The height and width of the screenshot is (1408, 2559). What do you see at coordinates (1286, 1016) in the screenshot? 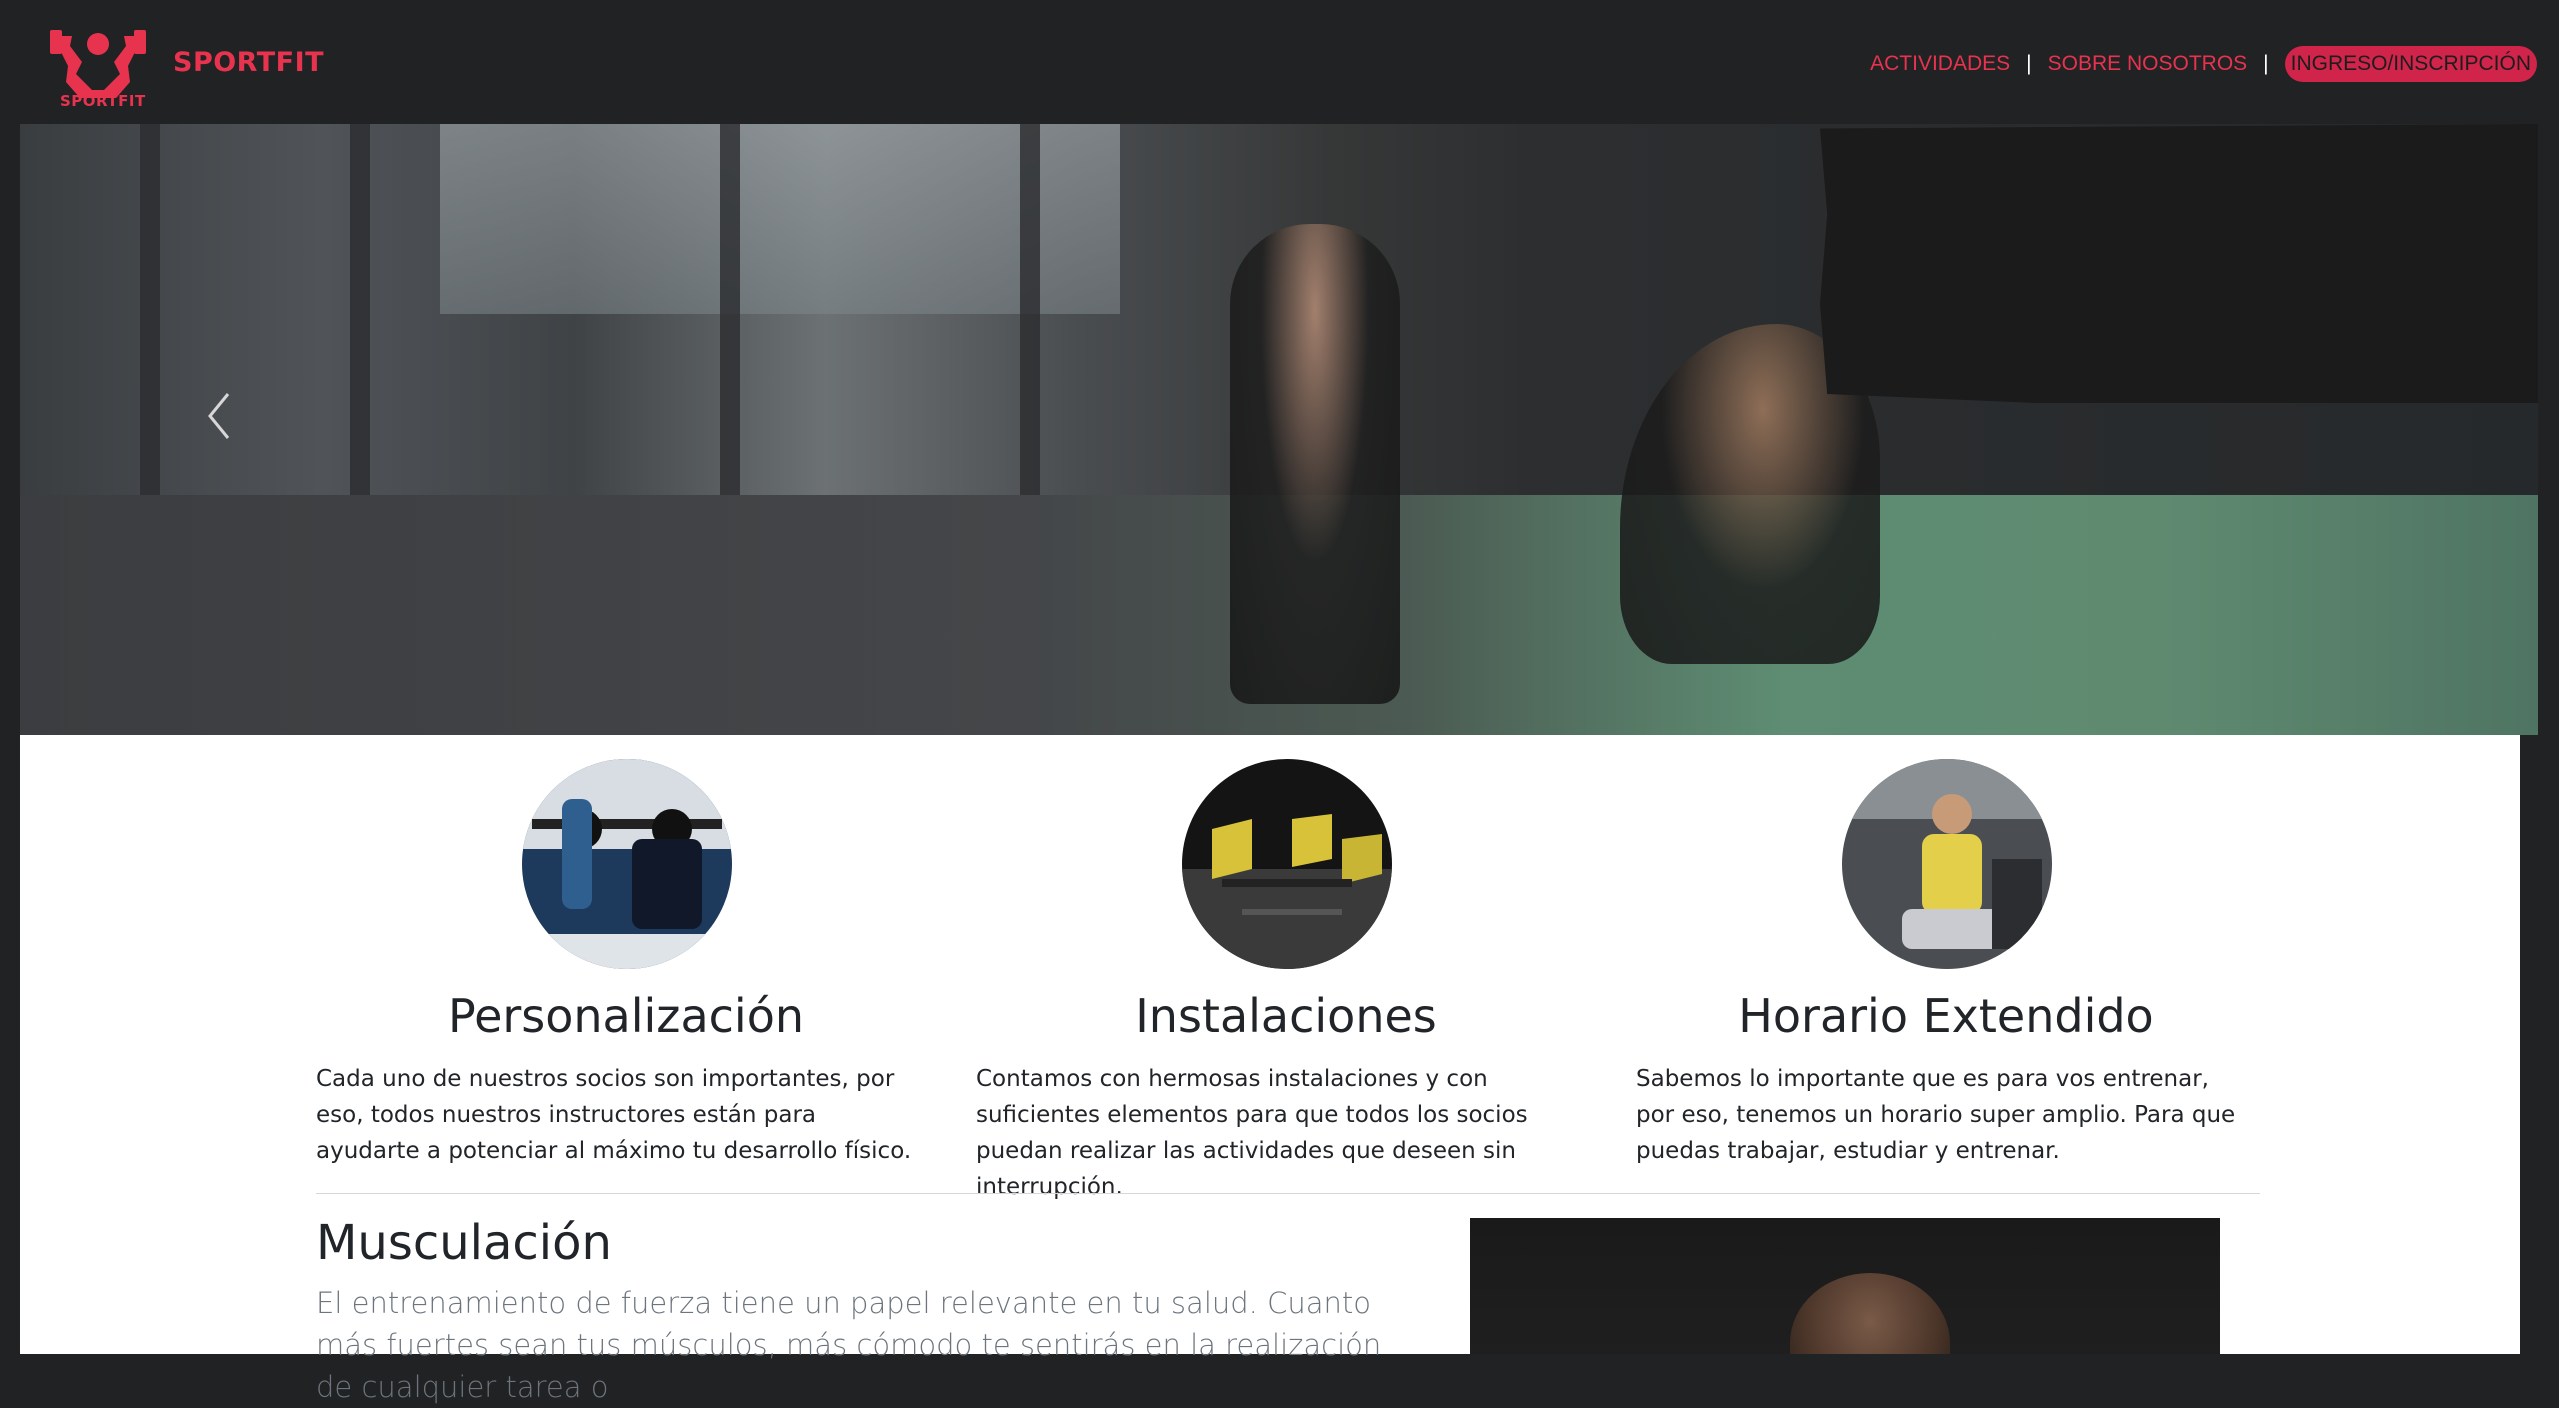
I see `feature-title: Instalaciones` at bounding box center [1286, 1016].